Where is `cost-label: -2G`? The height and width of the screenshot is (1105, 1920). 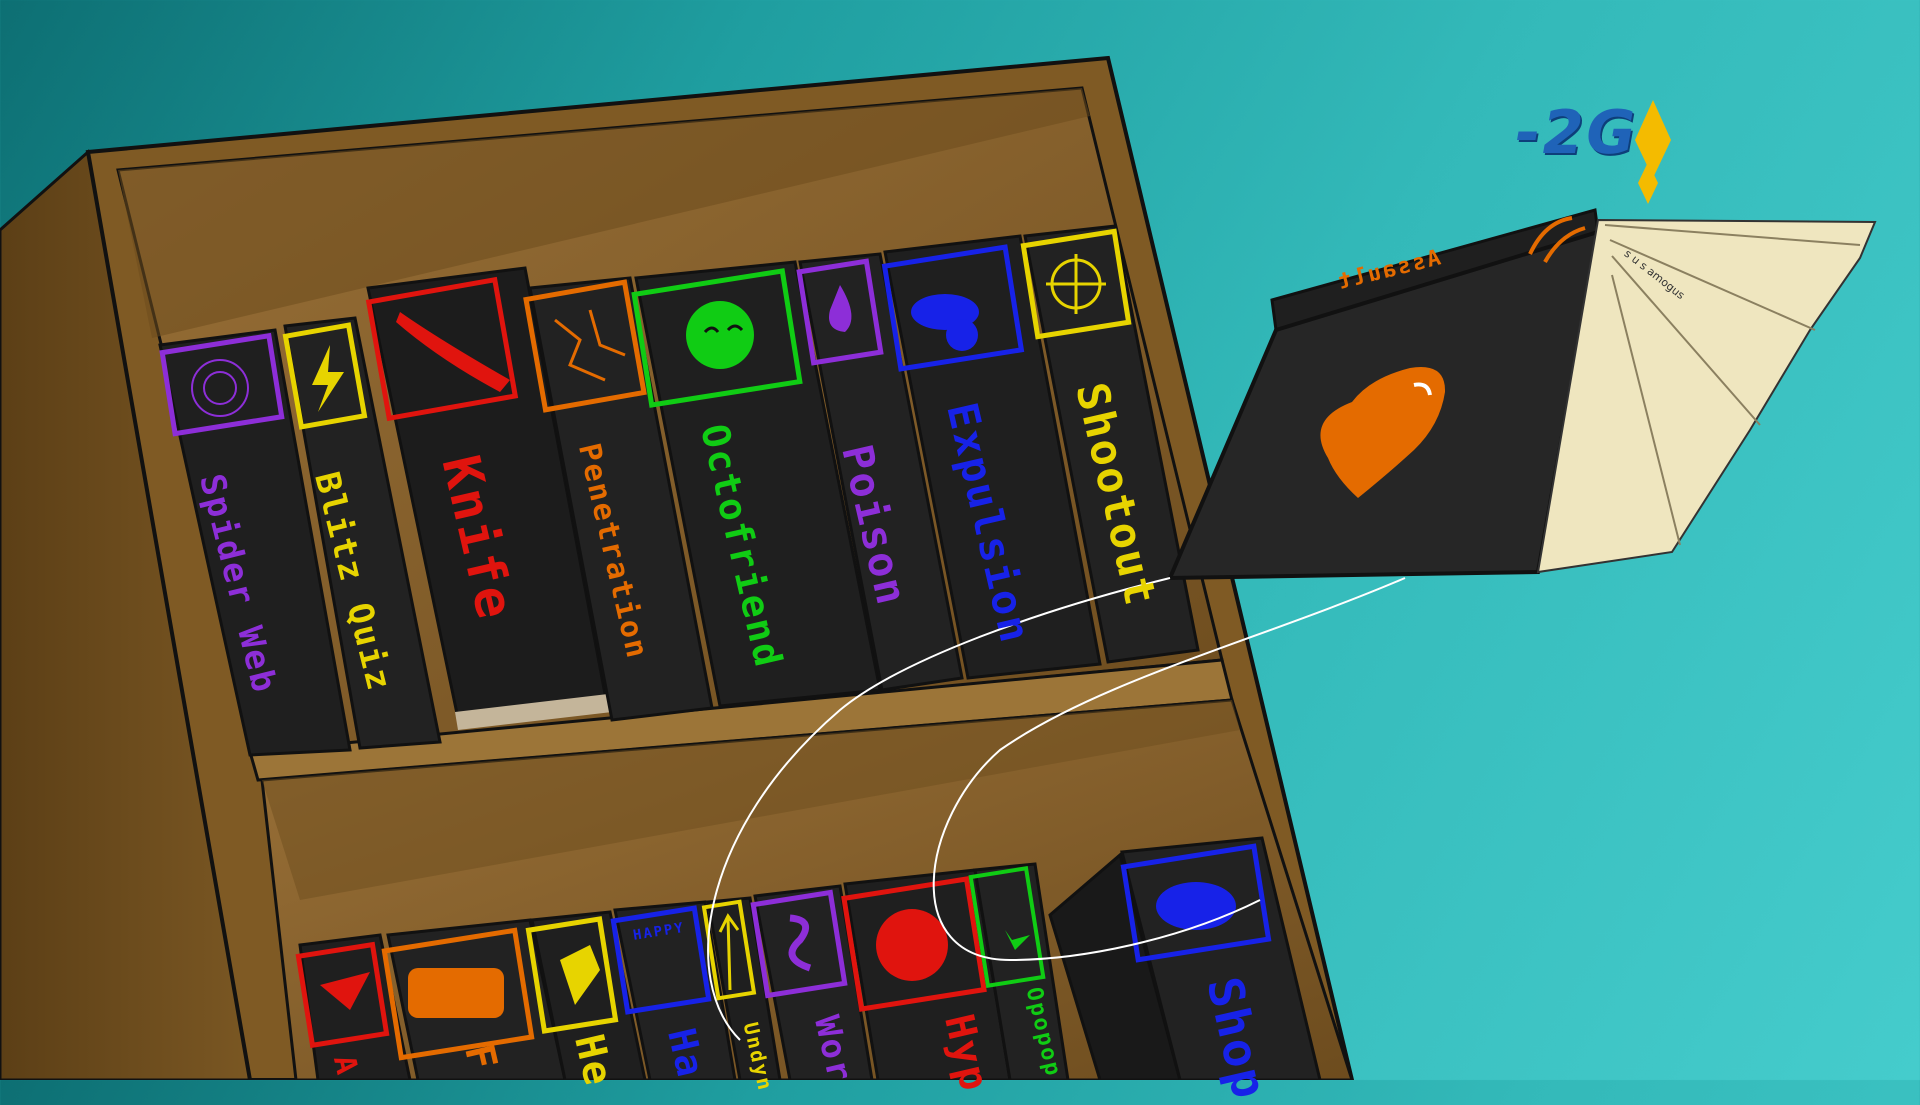 cost-label: -2G is located at coordinates (1576, 133).